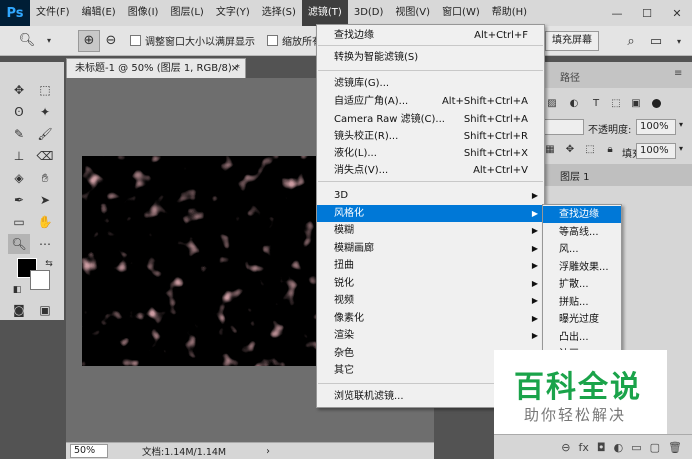 Image resolution: width=692 pixels, height=459 pixels. I want to click on filter-menu-item: 转换为智能滤镜(S), so click(430, 57).